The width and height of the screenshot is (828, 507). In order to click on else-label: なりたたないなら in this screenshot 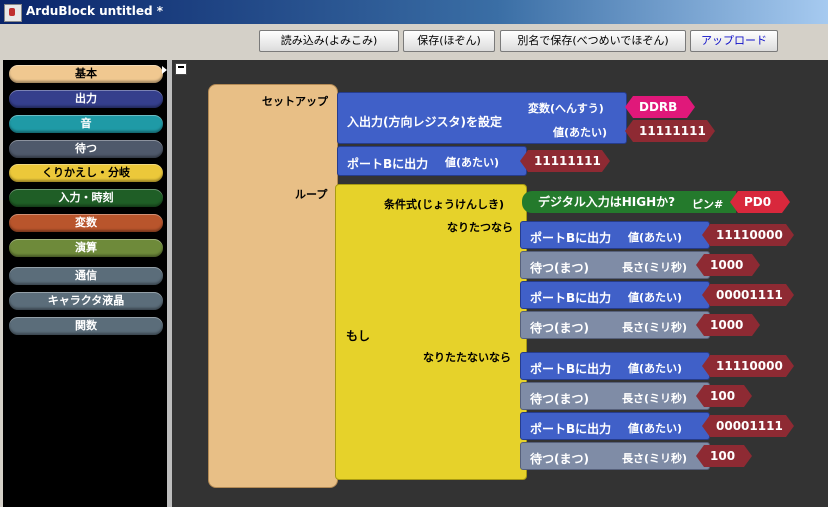, I will do `click(467, 357)`.